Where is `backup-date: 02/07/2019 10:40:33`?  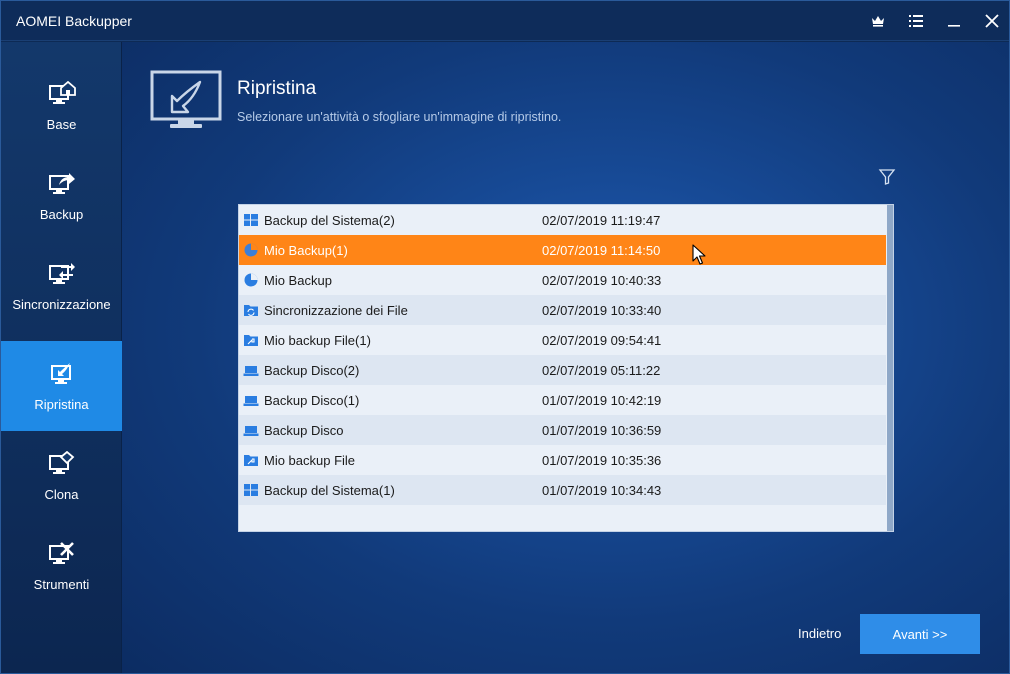 backup-date: 02/07/2019 10:40:33 is located at coordinates (602, 280).